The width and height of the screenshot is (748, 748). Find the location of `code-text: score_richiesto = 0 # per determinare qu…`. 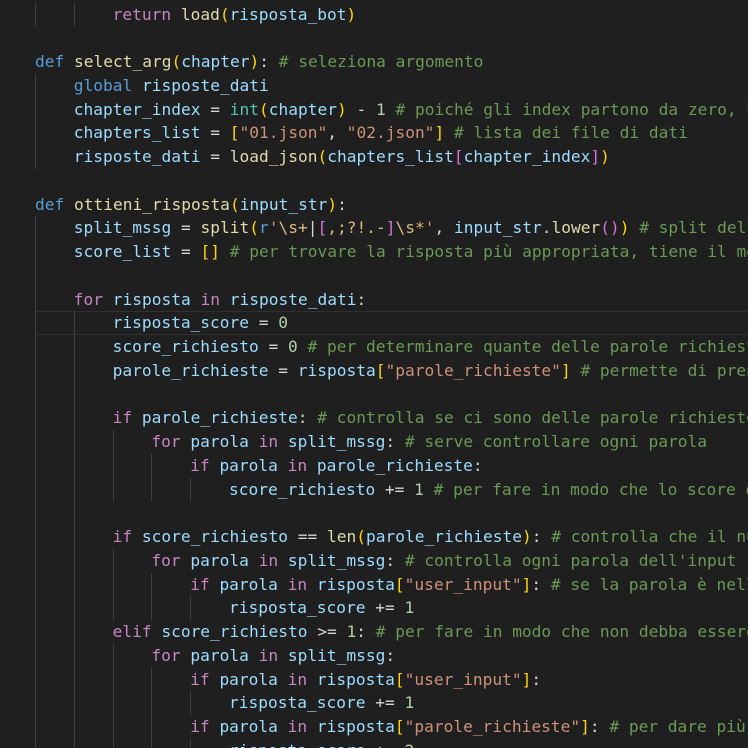

code-text: score_richiesto = 0 # per determinare qu… is located at coordinates (430, 347).